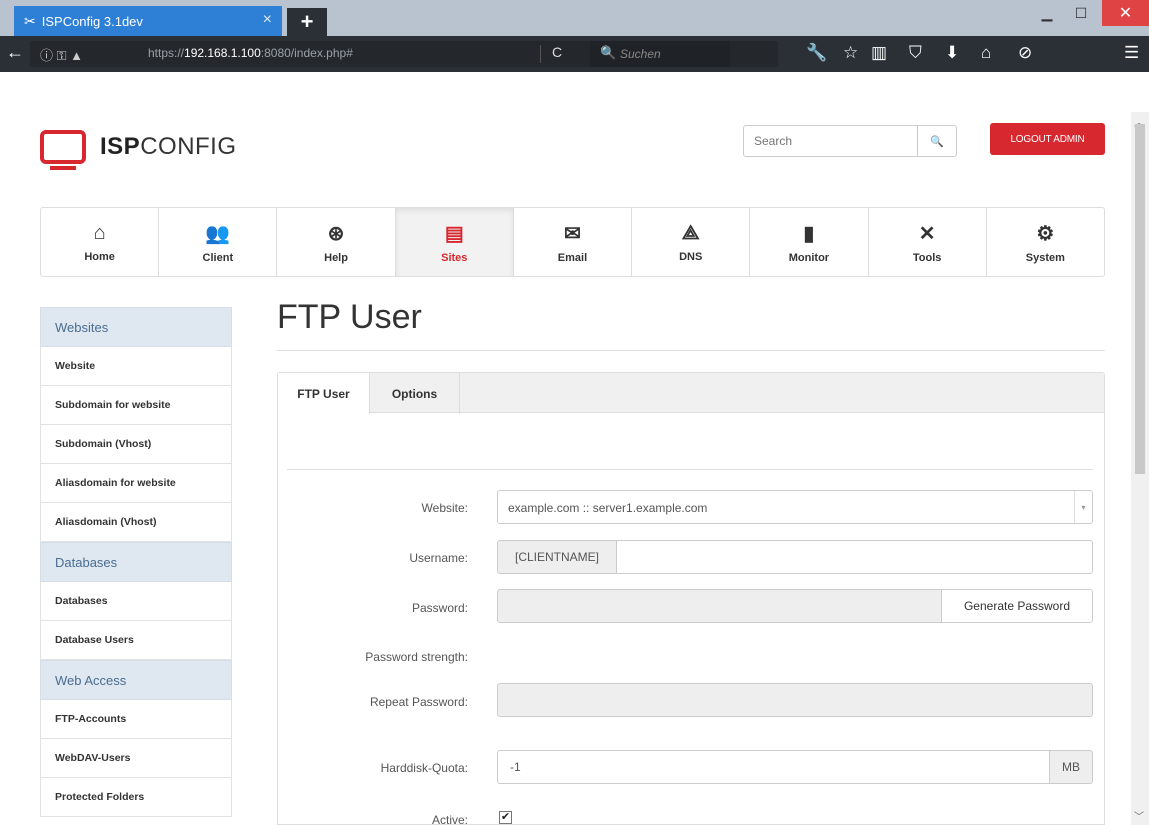 The image size is (1149, 825). Describe the element at coordinates (691, 256) in the screenshot. I see `nav-label: DNS` at that location.